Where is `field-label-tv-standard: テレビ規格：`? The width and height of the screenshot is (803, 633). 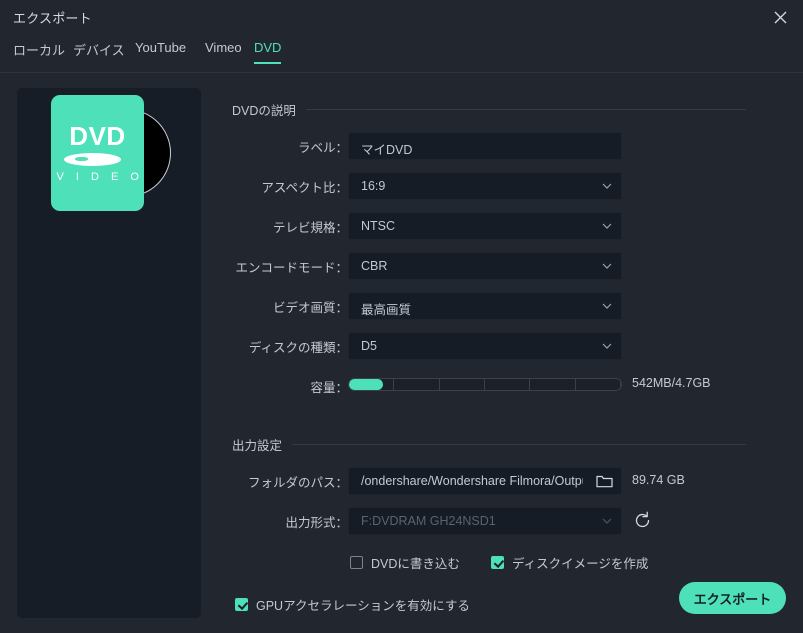 field-label-tv-standard: テレビ規格： is located at coordinates (310, 228).